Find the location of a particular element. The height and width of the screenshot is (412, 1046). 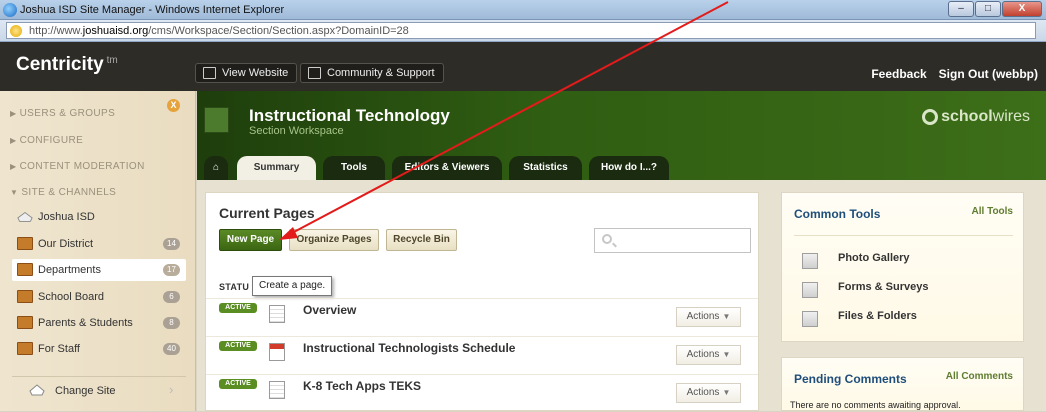

organize-pages-button: Organize Pages is located at coordinates (334, 240).